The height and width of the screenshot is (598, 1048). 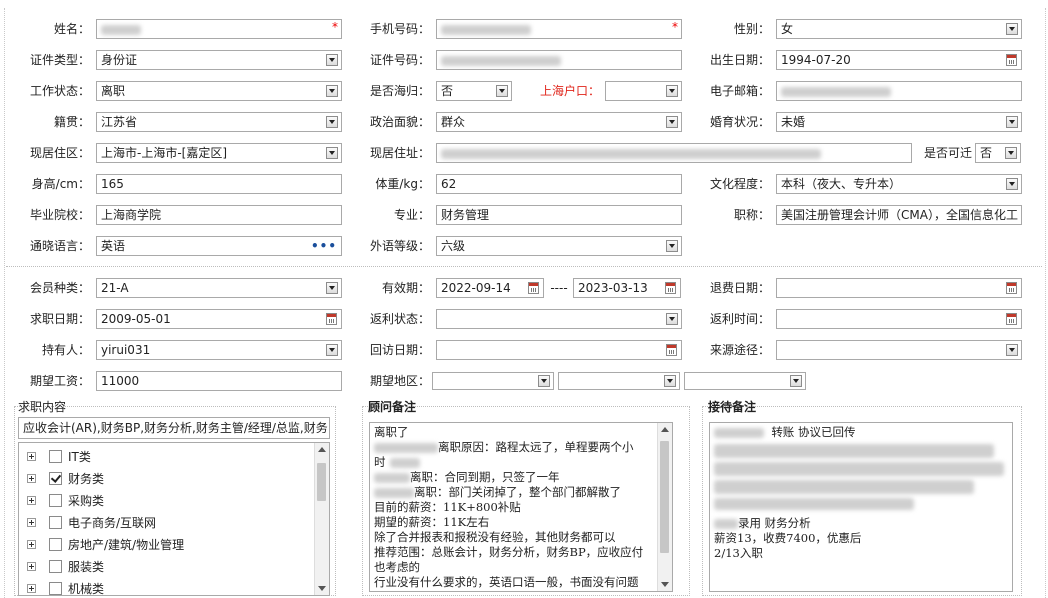 What do you see at coordinates (739, 91) in the screenshot?
I see `email-label: 电子邮箱：` at bounding box center [739, 91].